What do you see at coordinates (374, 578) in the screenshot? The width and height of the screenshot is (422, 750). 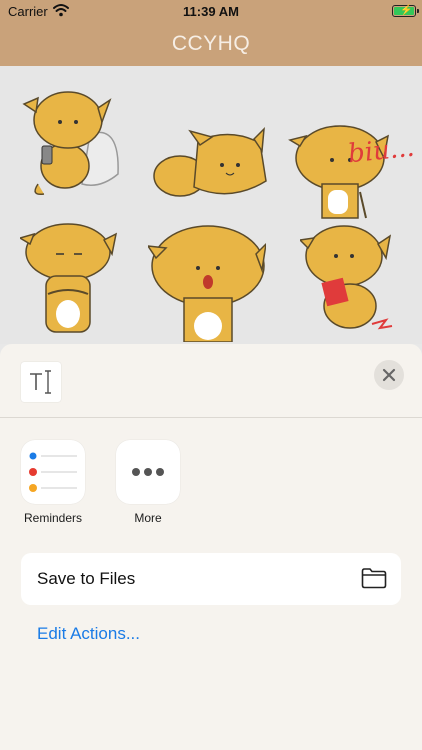 I see `folder-icon` at bounding box center [374, 578].